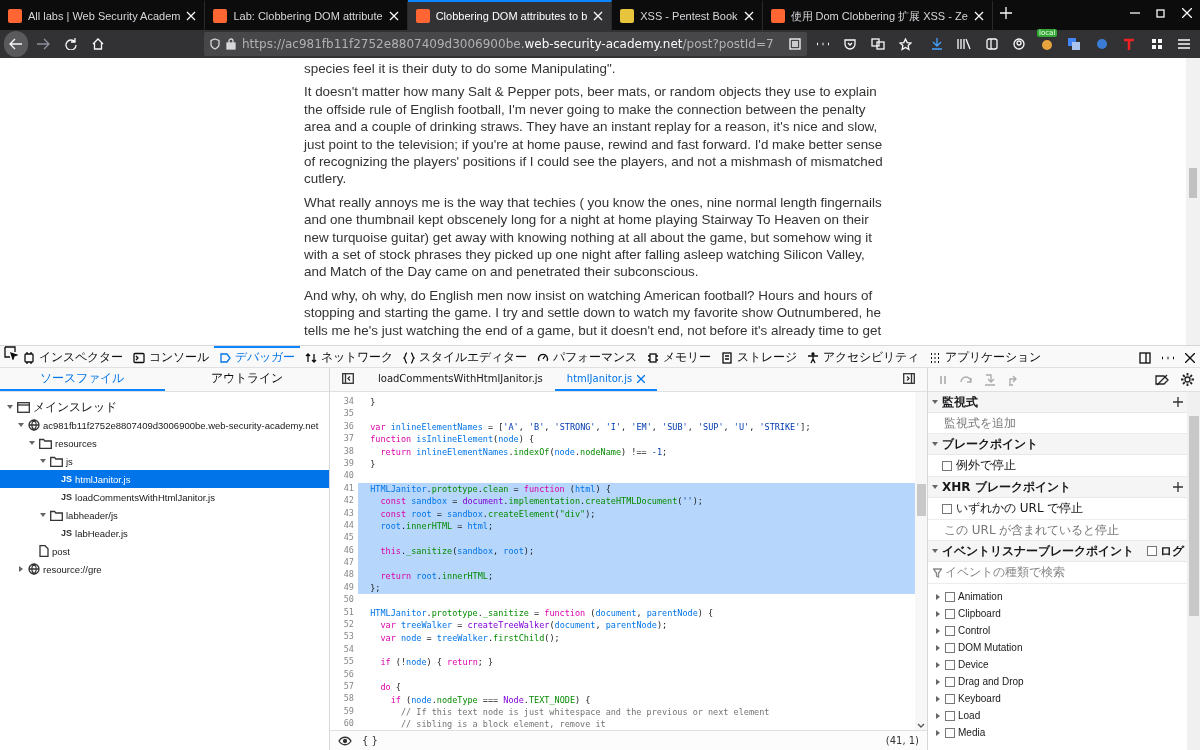  Describe the element at coordinates (1161, 13) in the screenshot. I see `restore-icon` at that location.